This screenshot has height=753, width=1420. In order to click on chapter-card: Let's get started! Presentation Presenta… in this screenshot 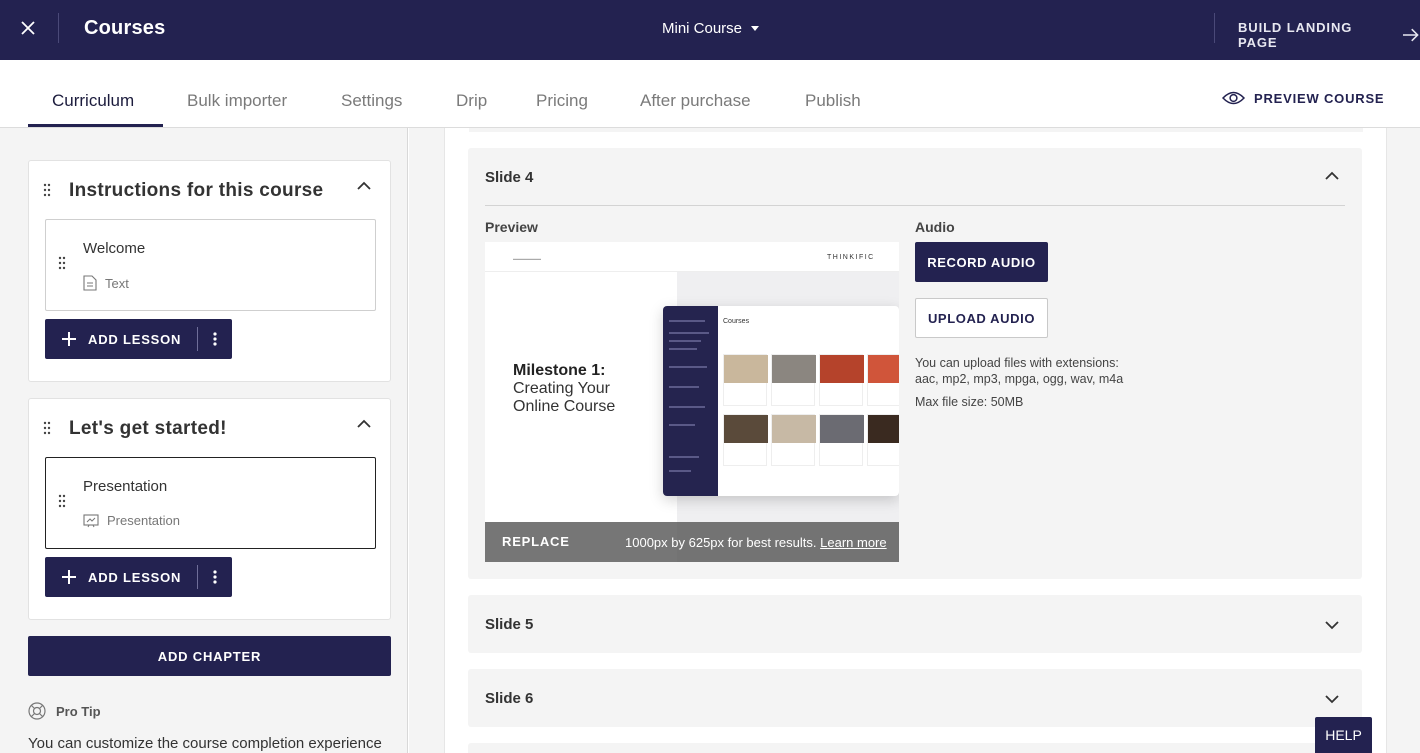, I will do `click(209, 509)`.